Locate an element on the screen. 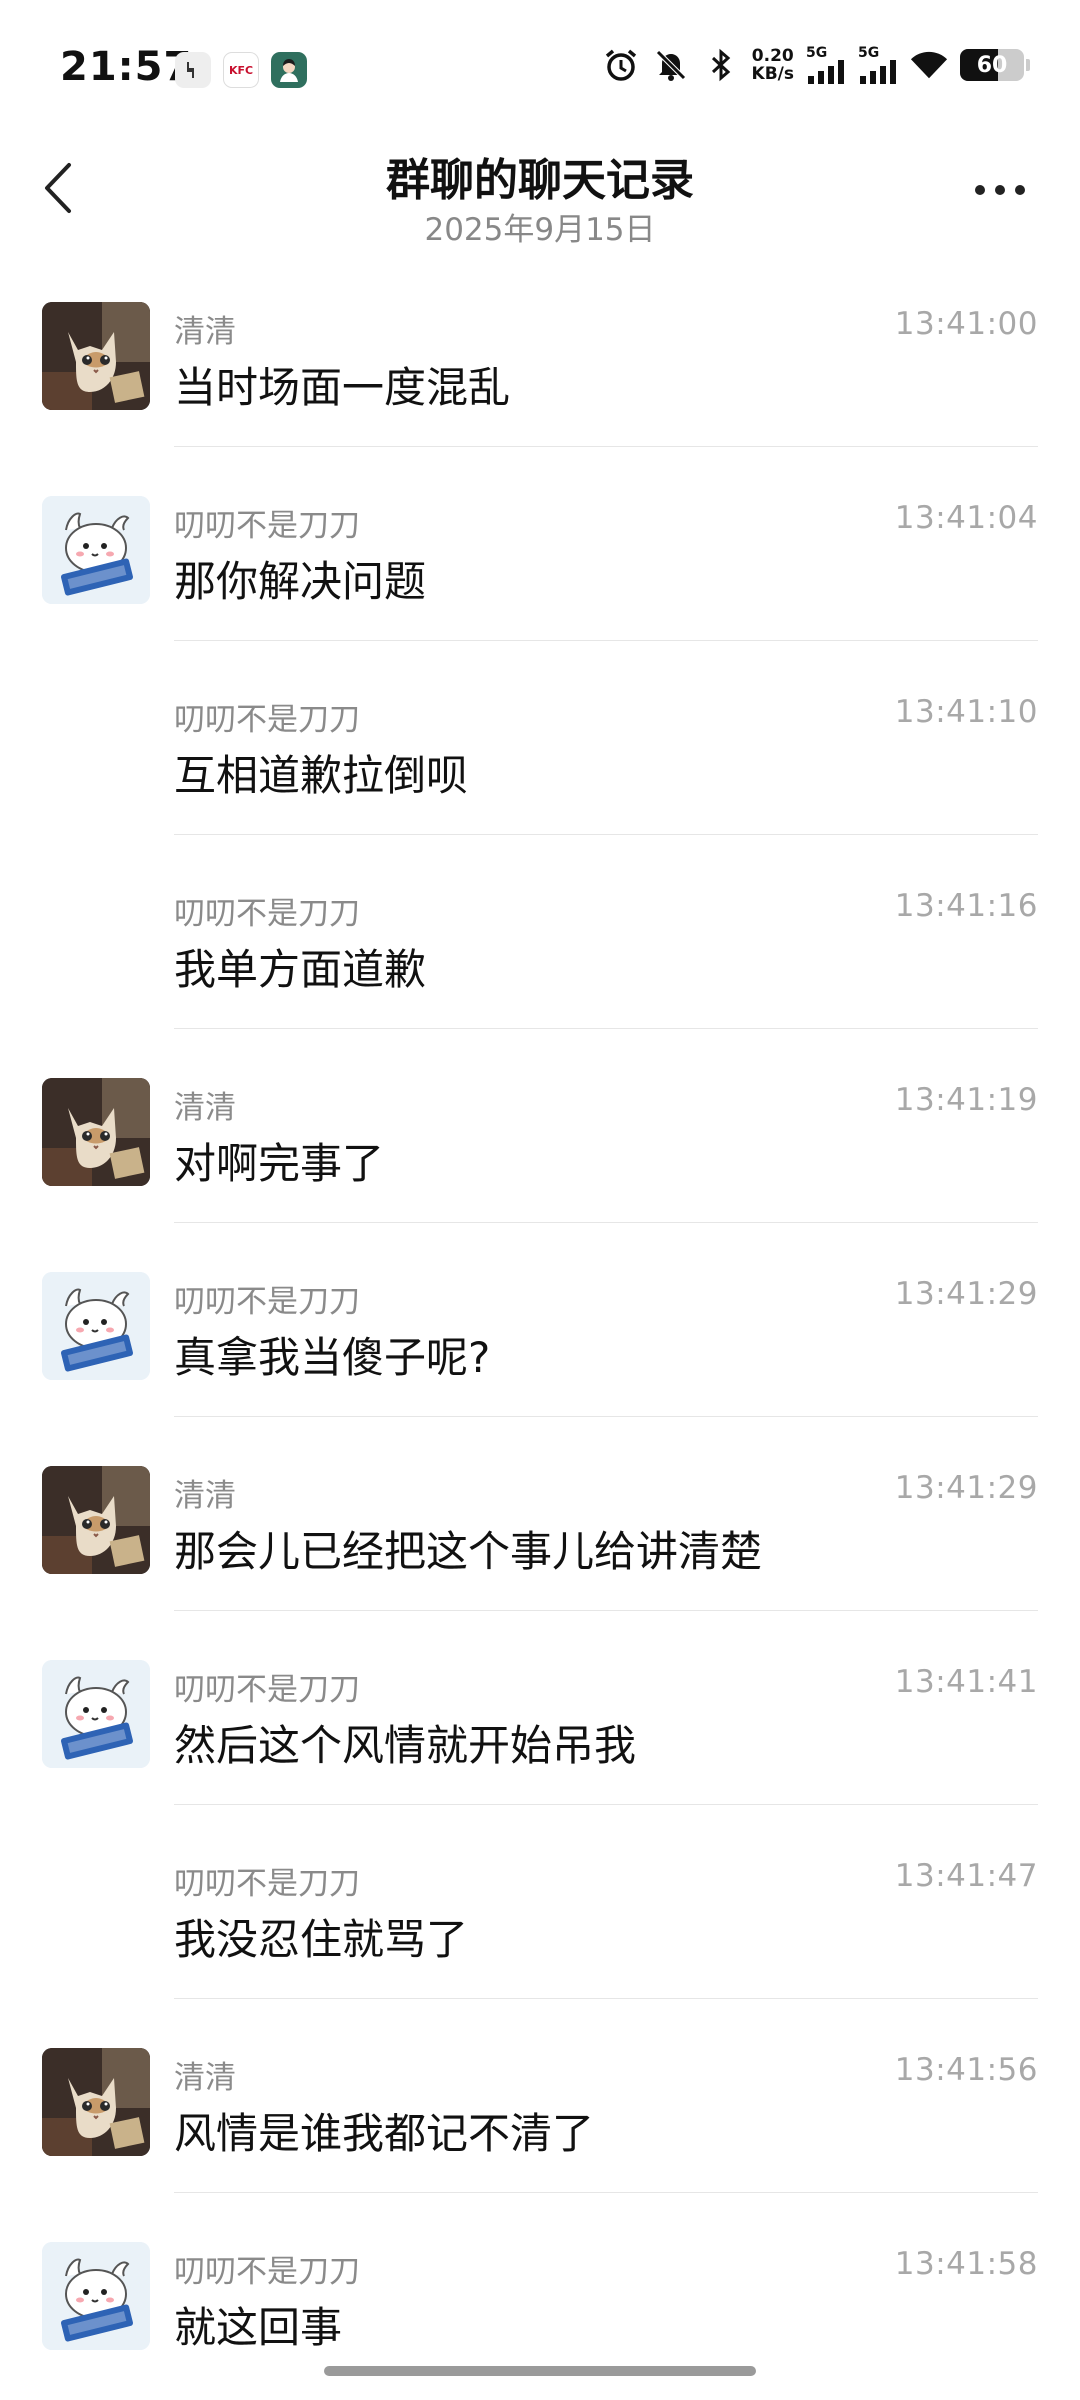 The height and width of the screenshot is (2400, 1080). message-text: 对啊完事了 is located at coordinates (279, 1163).